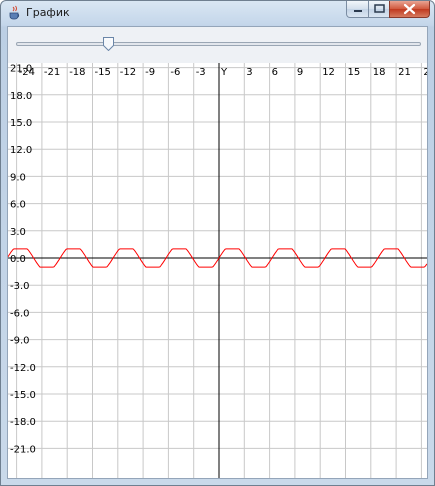 This screenshot has height=486, width=435. What do you see at coordinates (21, 69) in the screenshot?
I see `y-tick-label: 21.0` at bounding box center [21, 69].